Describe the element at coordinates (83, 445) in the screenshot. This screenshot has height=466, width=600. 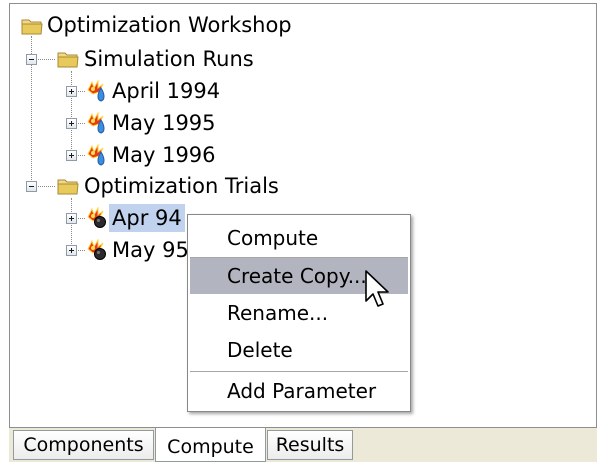
I see `tab-components: Components` at that location.